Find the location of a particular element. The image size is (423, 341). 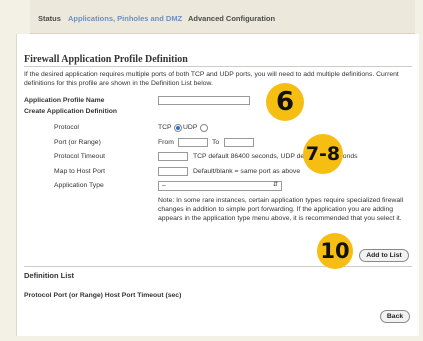

definition-list-title: Definition List is located at coordinates (49, 275).